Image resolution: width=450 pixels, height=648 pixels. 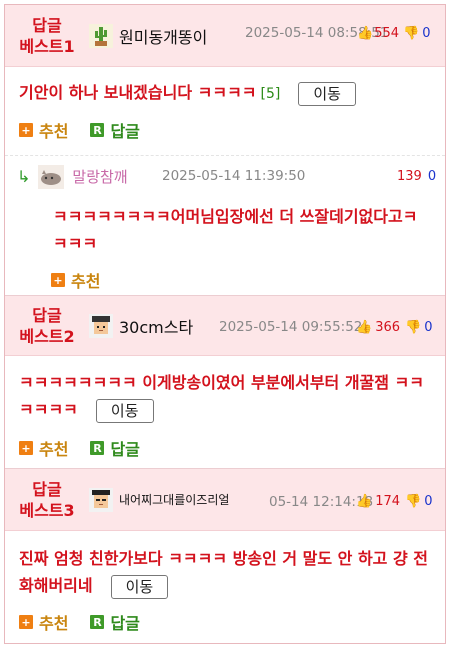 I want to click on comment-text: 진짜 엄청 친한가보다 ㅋㅋㅋㅋ 방송인 거 말도 안 하고 걍 전화해버리네, so click(x=223, y=572).